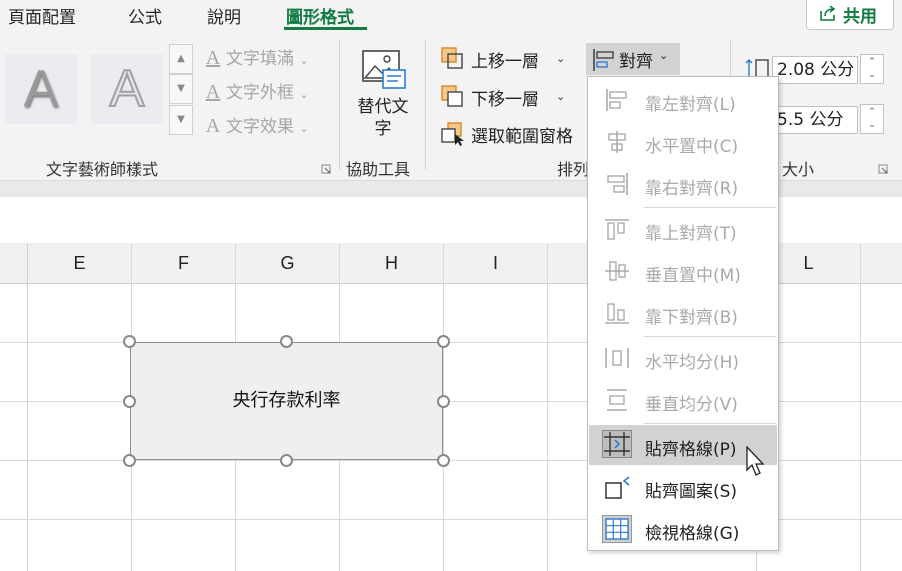  I want to click on tab-shape-format: 圖形格式, so click(320, 15).